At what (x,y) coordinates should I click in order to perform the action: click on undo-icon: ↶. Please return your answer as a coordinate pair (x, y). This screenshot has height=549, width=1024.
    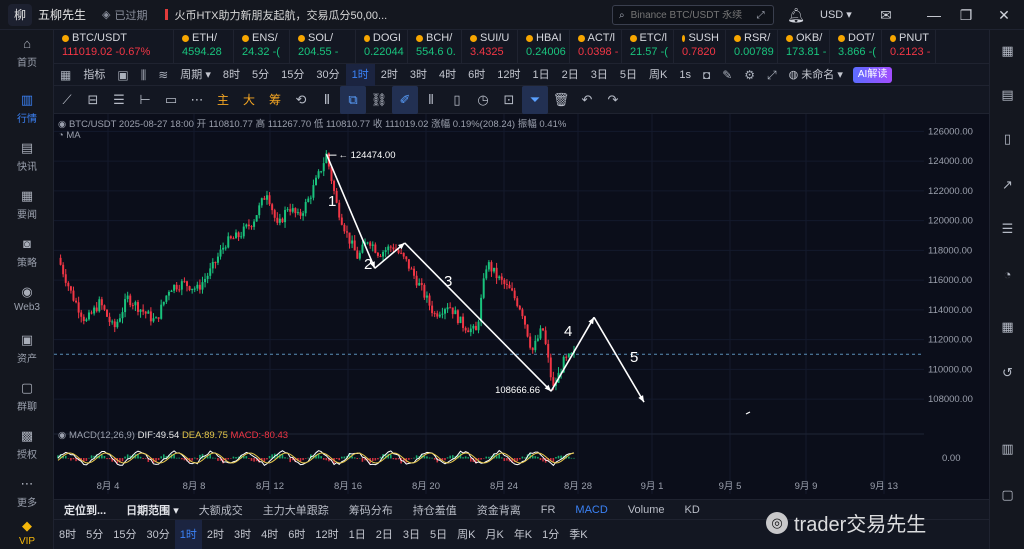
    Looking at the image, I should click on (587, 100).